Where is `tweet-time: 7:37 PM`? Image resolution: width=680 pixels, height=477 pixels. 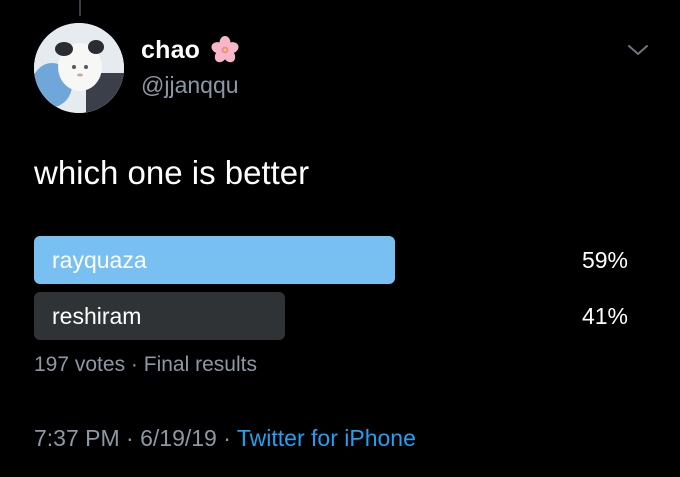 tweet-time: 7:37 PM is located at coordinates (77, 438).